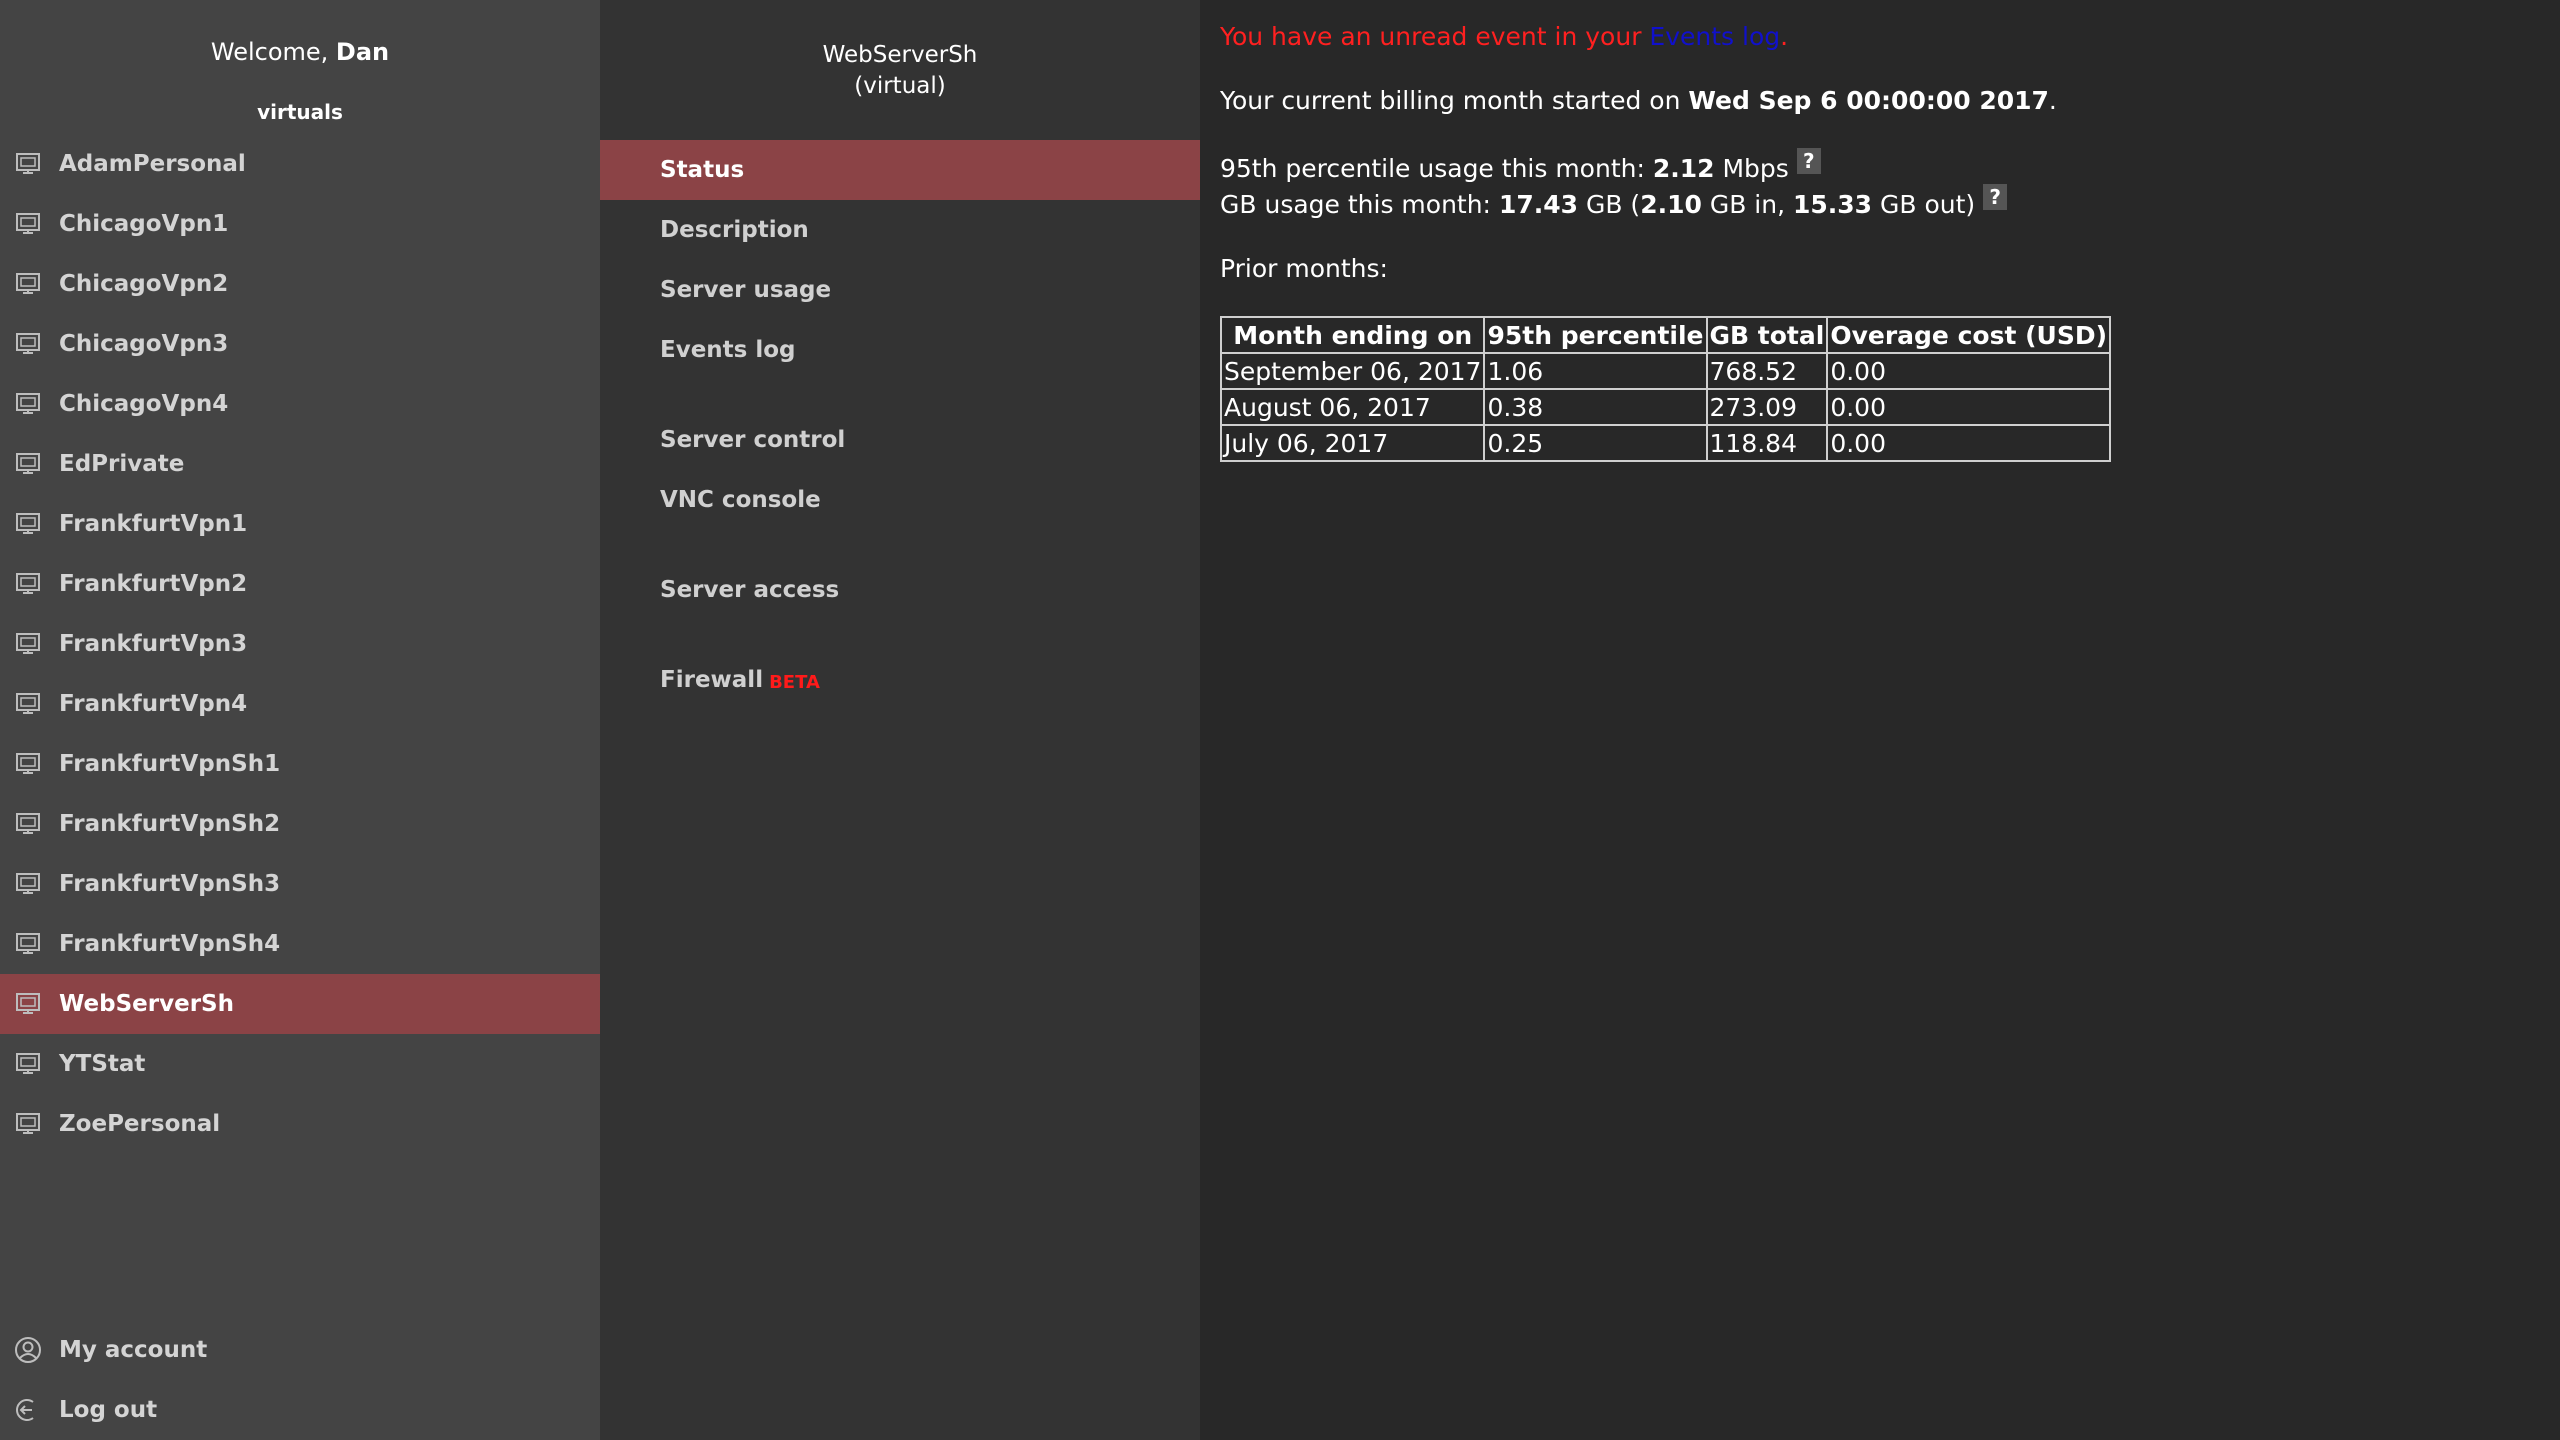 The width and height of the screenshot is (2560, 1440). What do you see at coordinates (1868, 100) in the screenshot?
I see `billing-date: Wed Sep 6 00:00:00 2017` at bounding box center [1868, 100].